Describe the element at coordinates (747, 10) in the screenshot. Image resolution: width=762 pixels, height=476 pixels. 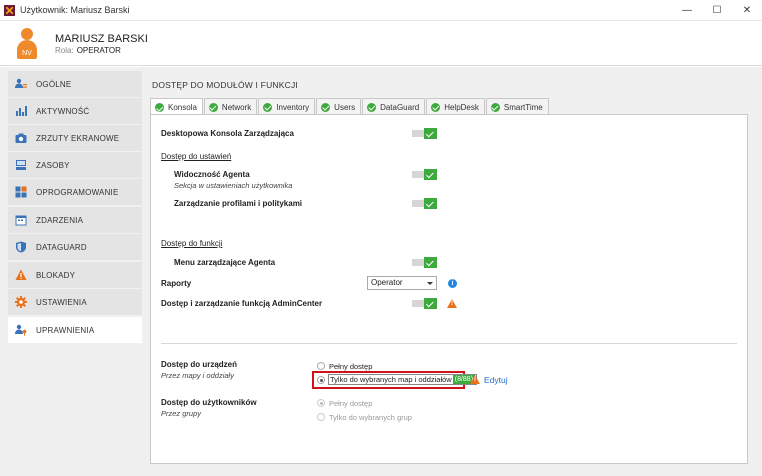
I see `close-button: ✕` at that location.